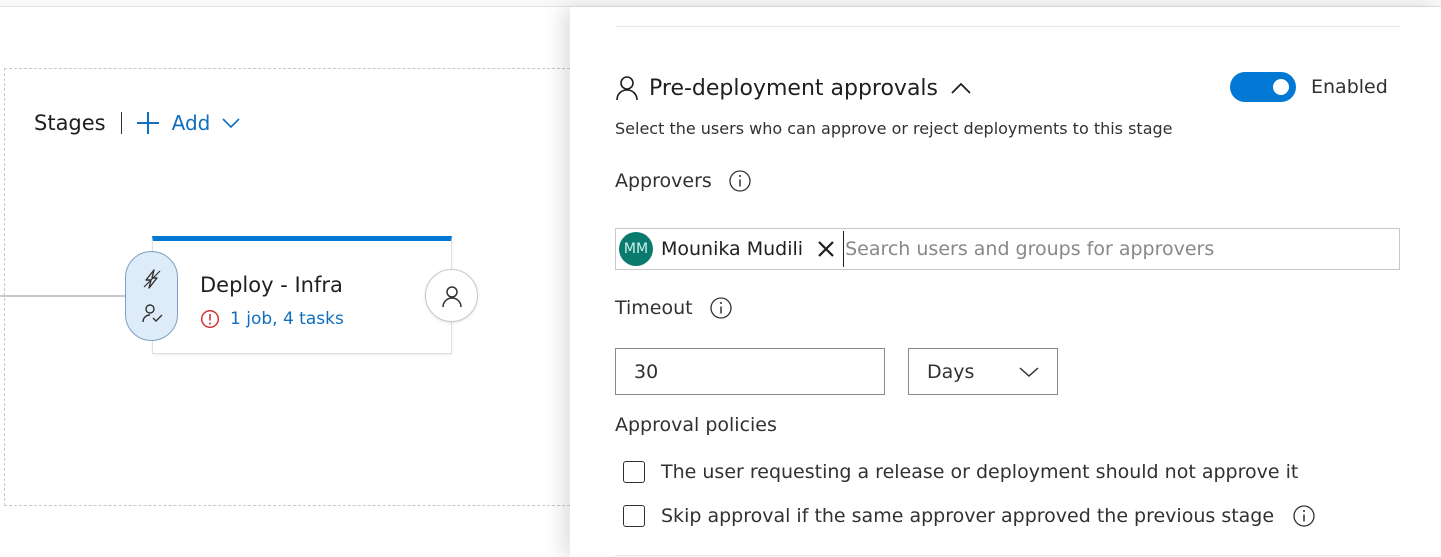 The height and width of the screenshot is (557, 1441). Describe the element at coordinates (636, 249) in the screenshot. I see `avatar: MM` at that location.